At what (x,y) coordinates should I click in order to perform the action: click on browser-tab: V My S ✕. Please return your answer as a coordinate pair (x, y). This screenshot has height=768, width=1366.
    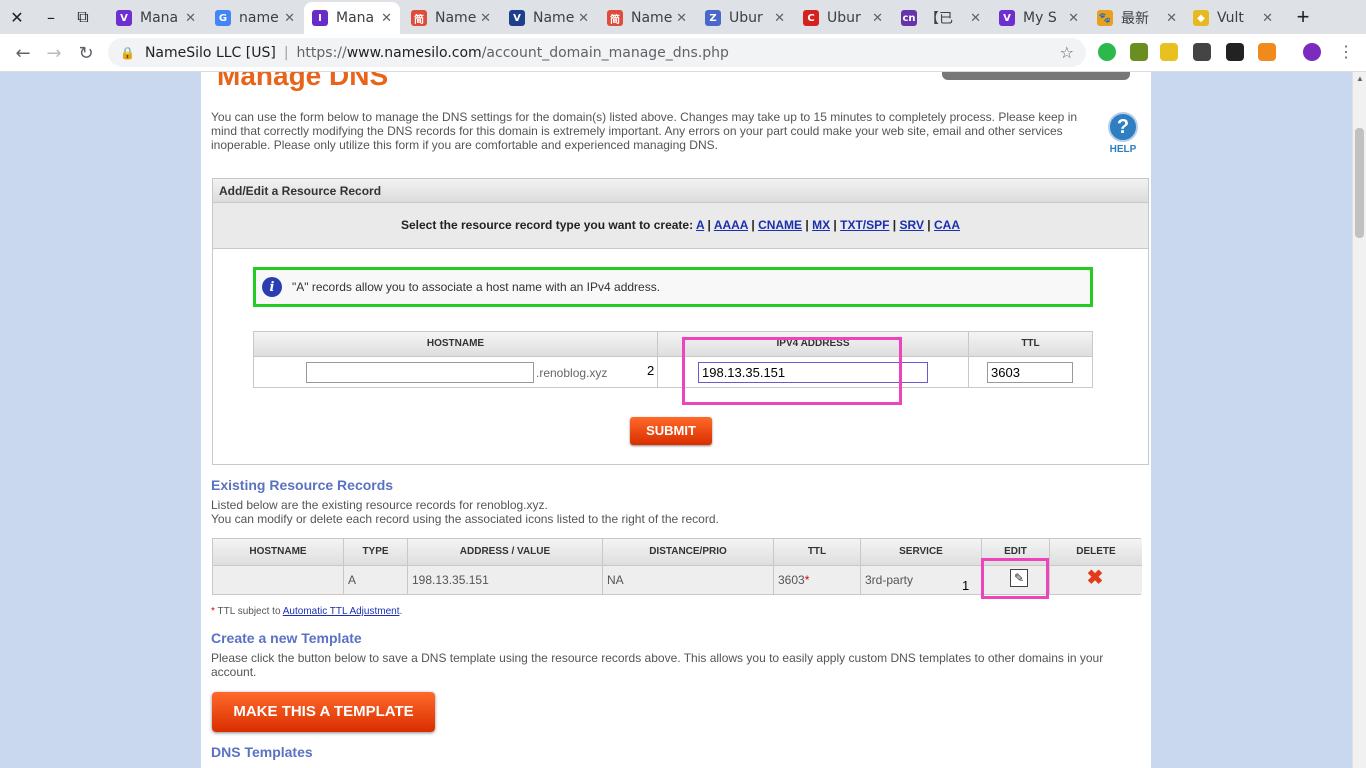
    Looking at the image, I should click on (1039, 18).